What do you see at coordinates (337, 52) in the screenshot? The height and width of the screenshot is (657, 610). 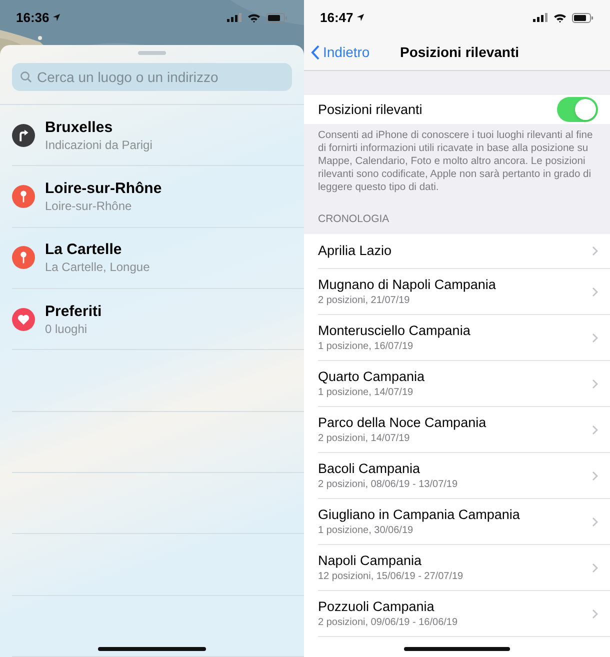 I see `back-button: Indietro` at bounding box center [337, 52].